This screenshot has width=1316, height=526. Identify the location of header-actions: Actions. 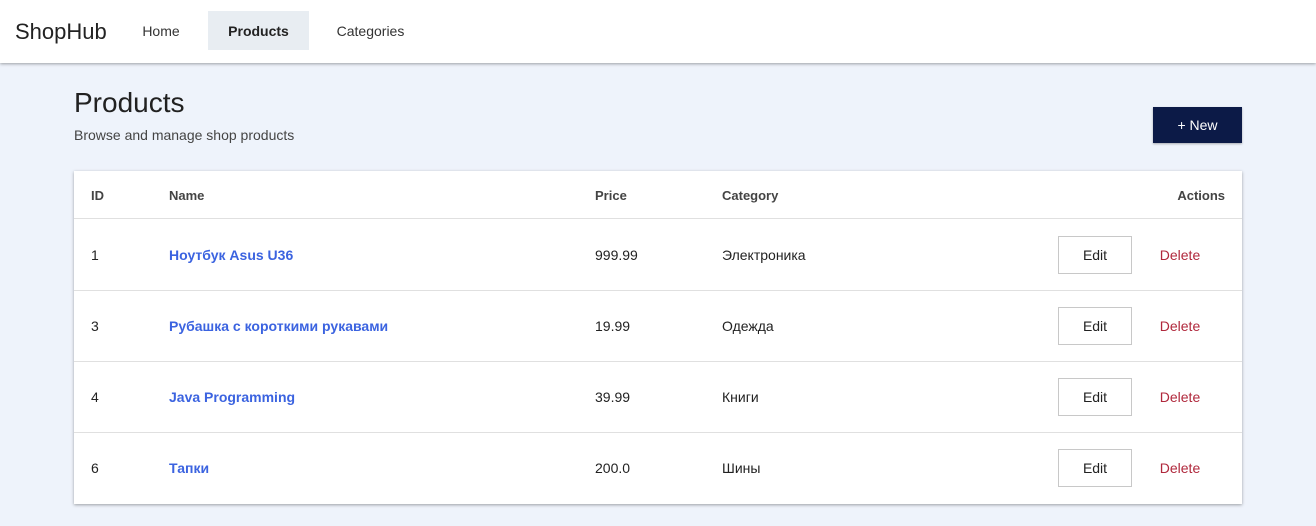
(1201, 195).